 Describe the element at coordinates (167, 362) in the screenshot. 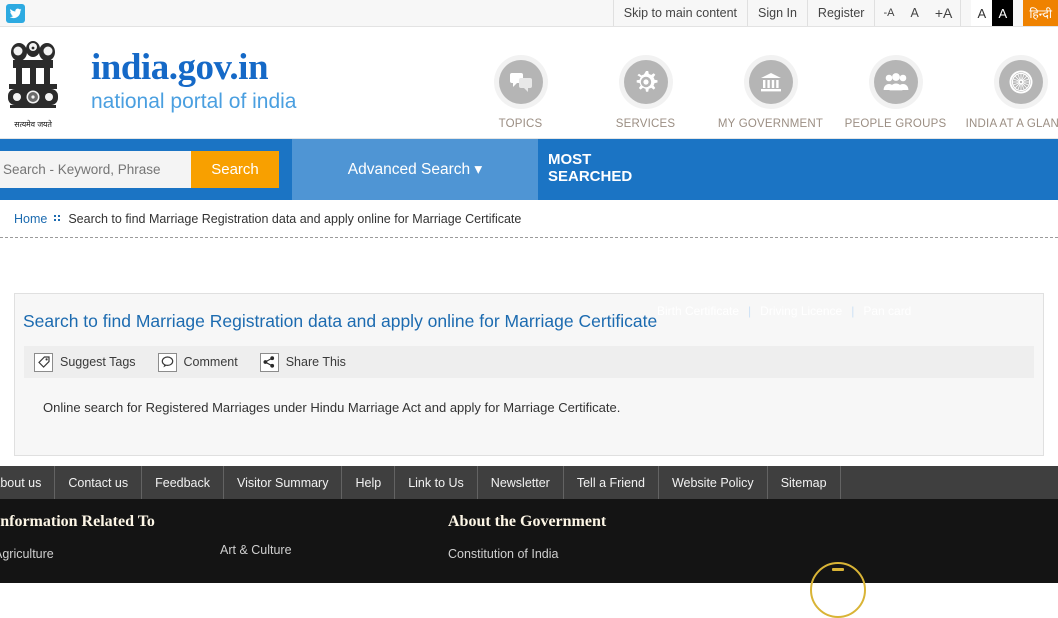

I see `comment-bubble-icon` at that location.